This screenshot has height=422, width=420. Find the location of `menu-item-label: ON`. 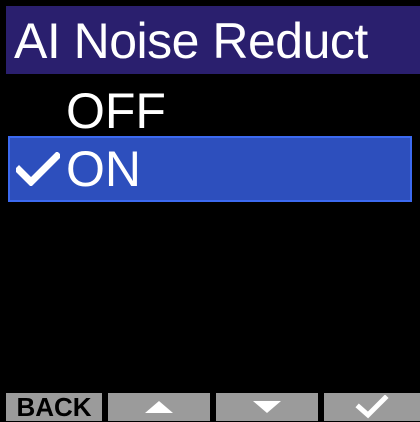

menu-item-label: ON is located at coordinates (103, 169).